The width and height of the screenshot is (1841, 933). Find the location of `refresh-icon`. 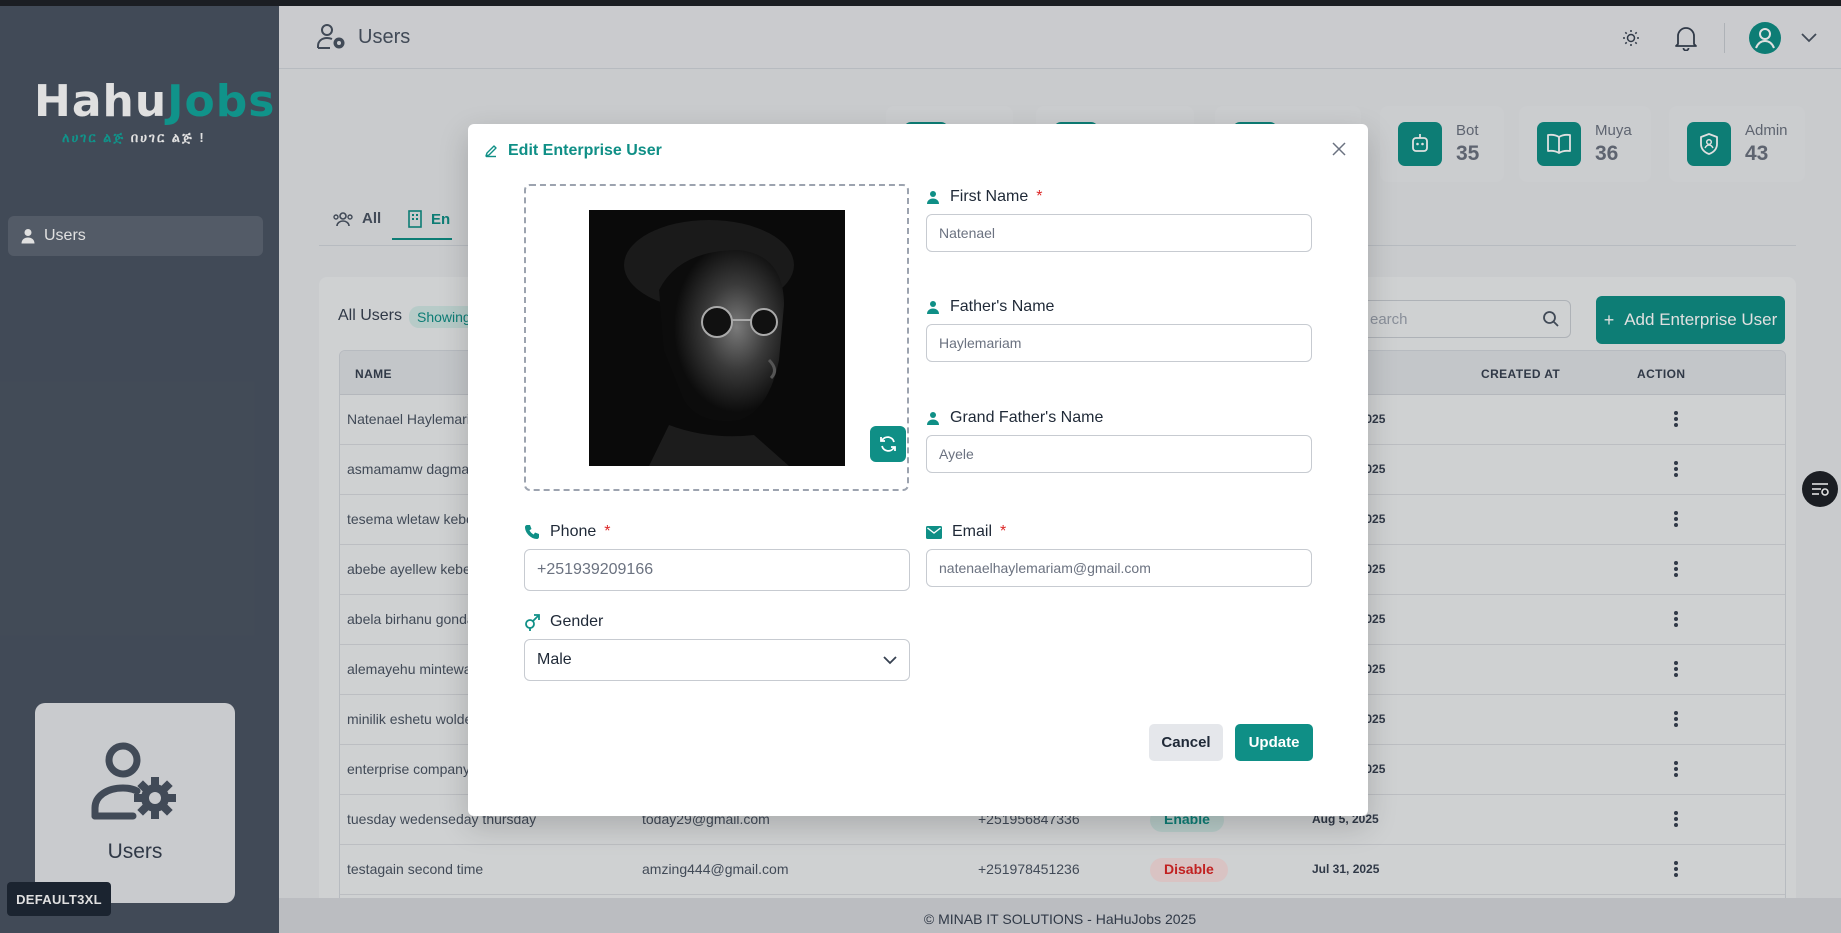

refresh-icon is located at coordinates (888, 444).